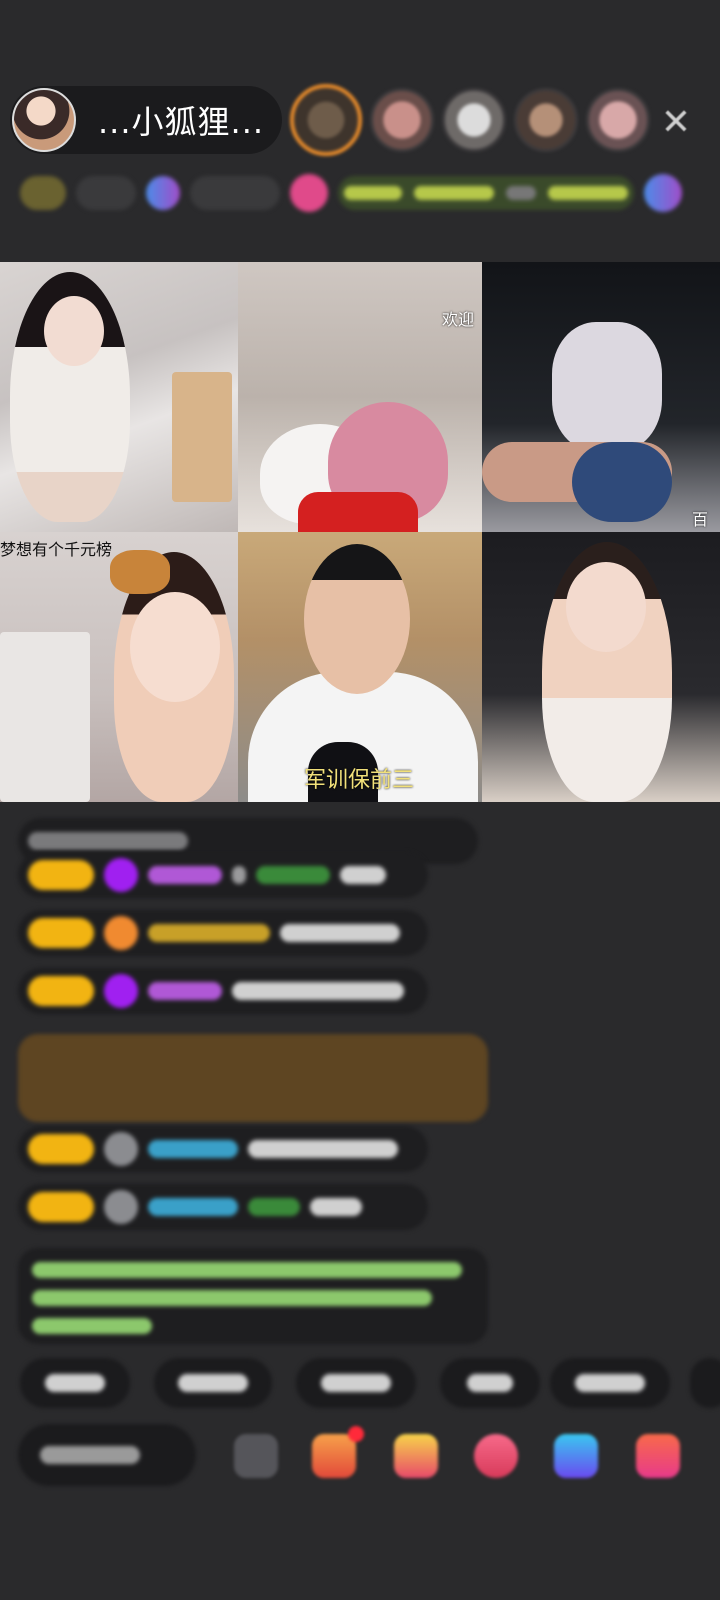  Describe the element at coordinates (368, 1455) in the screenshot. I see `bottom-toolbar` at that location.